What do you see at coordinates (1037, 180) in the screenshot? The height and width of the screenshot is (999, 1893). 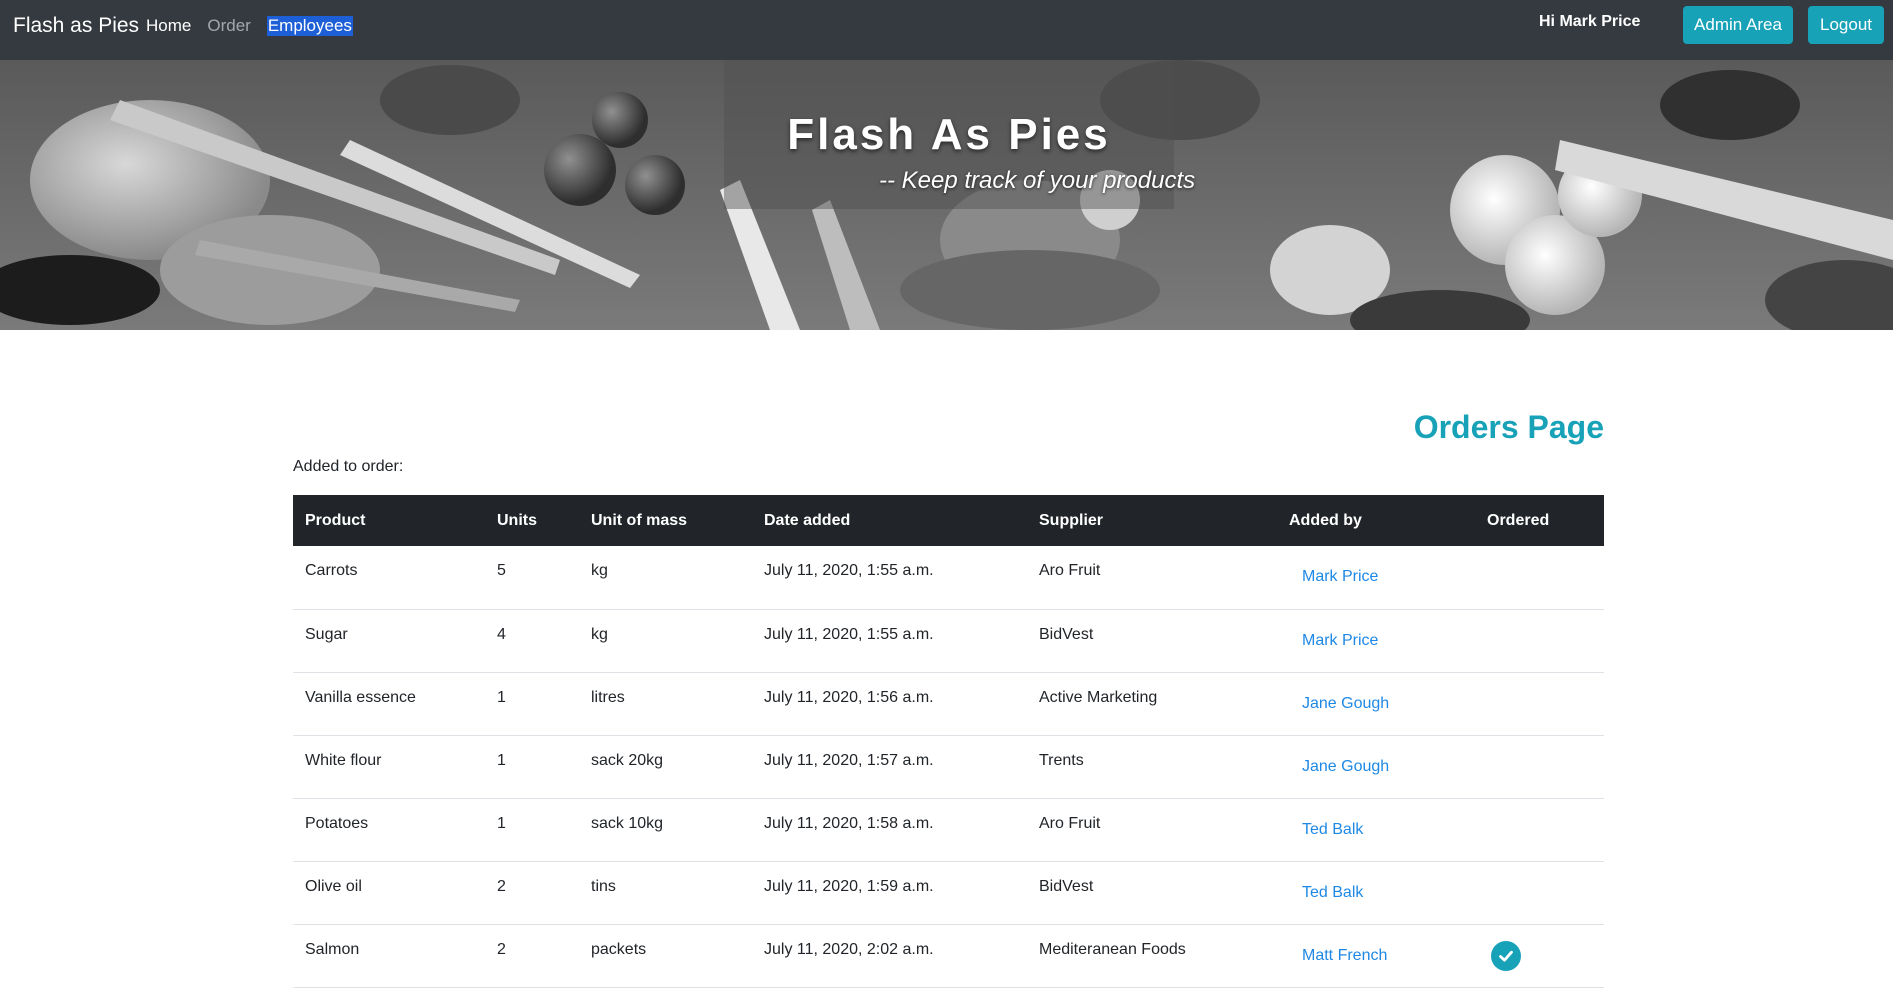 I see `hero-tagline: -- Keep track of your products` at bounding box center [1037, 180].